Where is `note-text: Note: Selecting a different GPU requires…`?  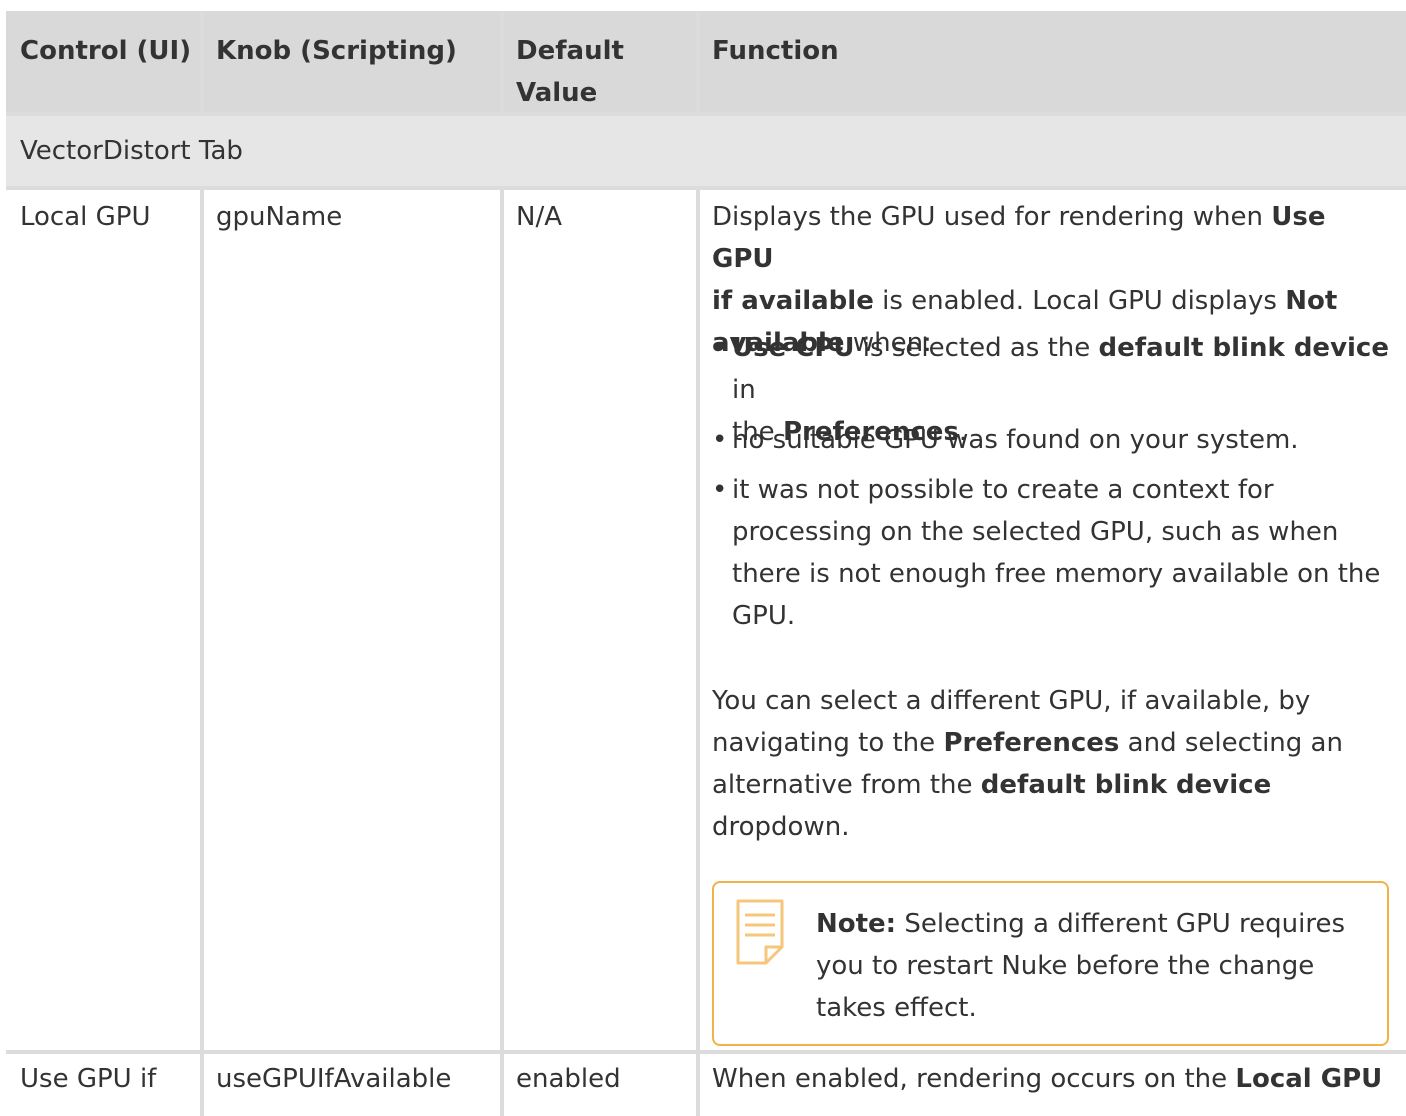 note-text: Note: Selecting a different GPU requires… is located at coordinates (1096, 966).